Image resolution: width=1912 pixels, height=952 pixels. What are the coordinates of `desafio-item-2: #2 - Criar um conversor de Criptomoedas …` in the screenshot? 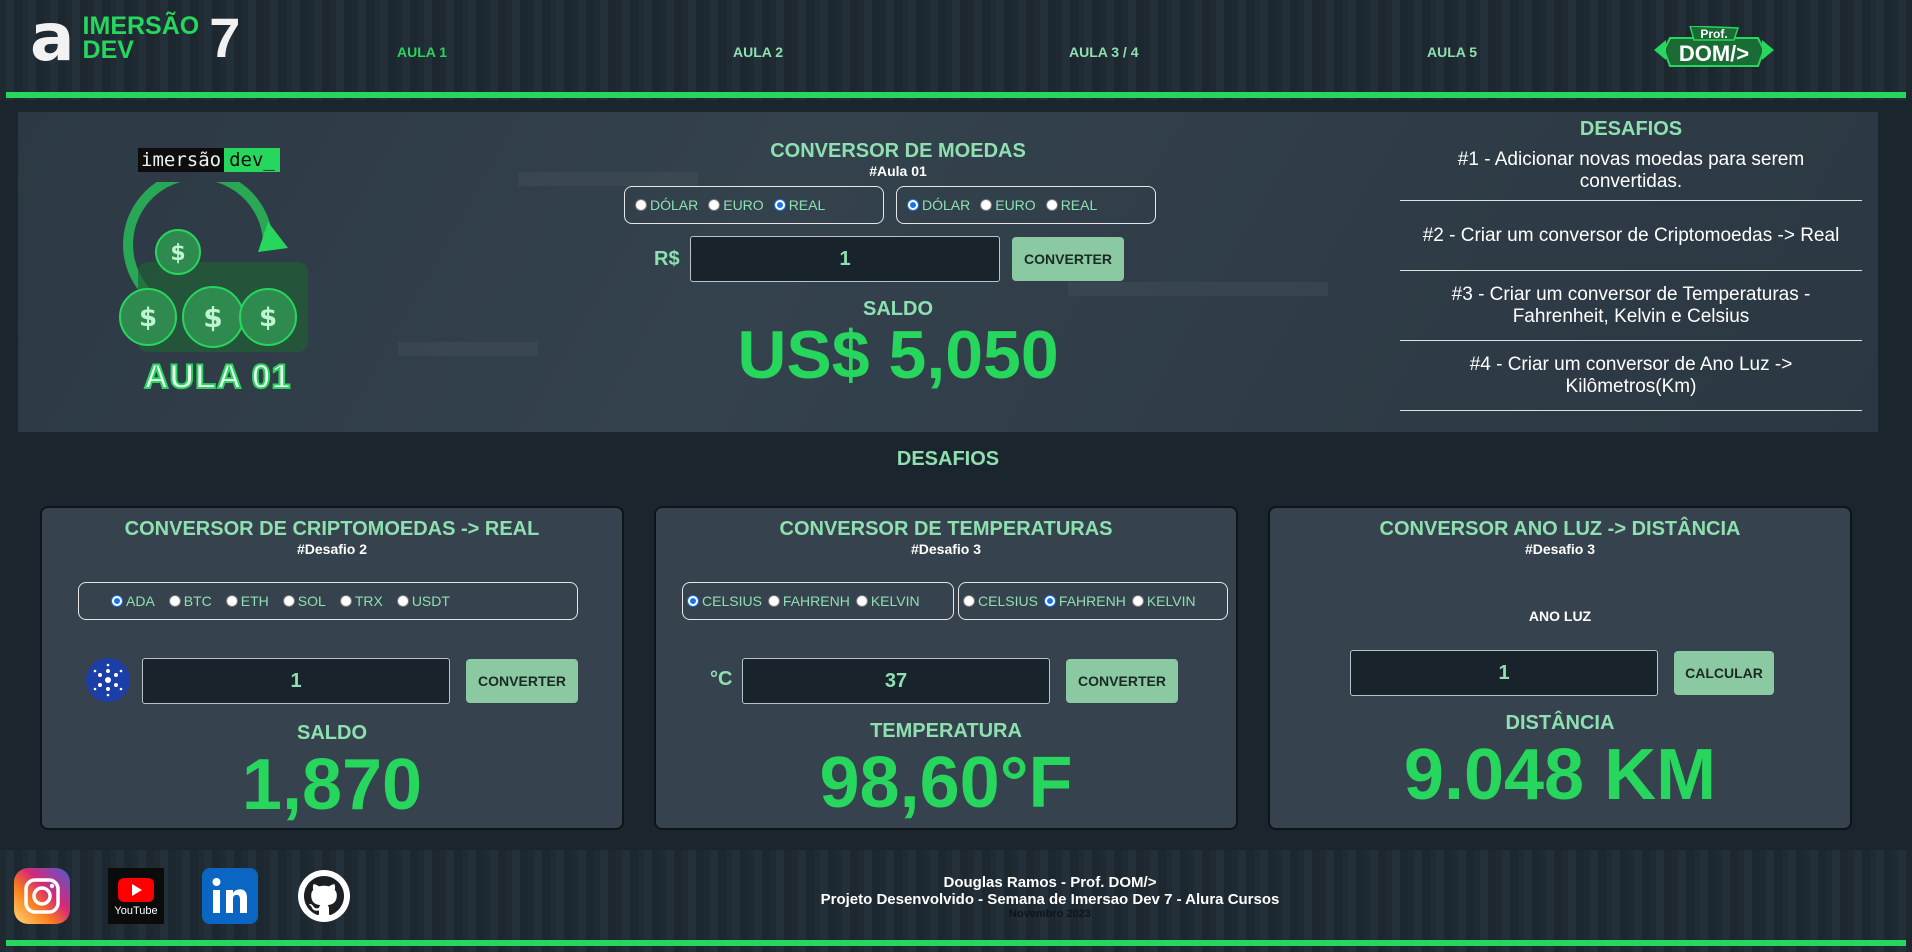 It's located at (1631, 236).